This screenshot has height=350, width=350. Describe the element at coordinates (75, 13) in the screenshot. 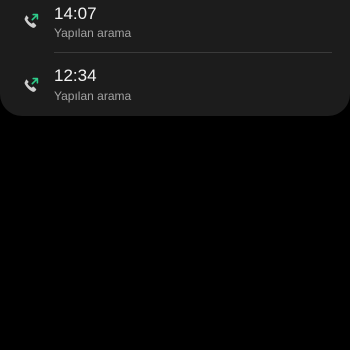

I see `call-time: 14:07` at that location.